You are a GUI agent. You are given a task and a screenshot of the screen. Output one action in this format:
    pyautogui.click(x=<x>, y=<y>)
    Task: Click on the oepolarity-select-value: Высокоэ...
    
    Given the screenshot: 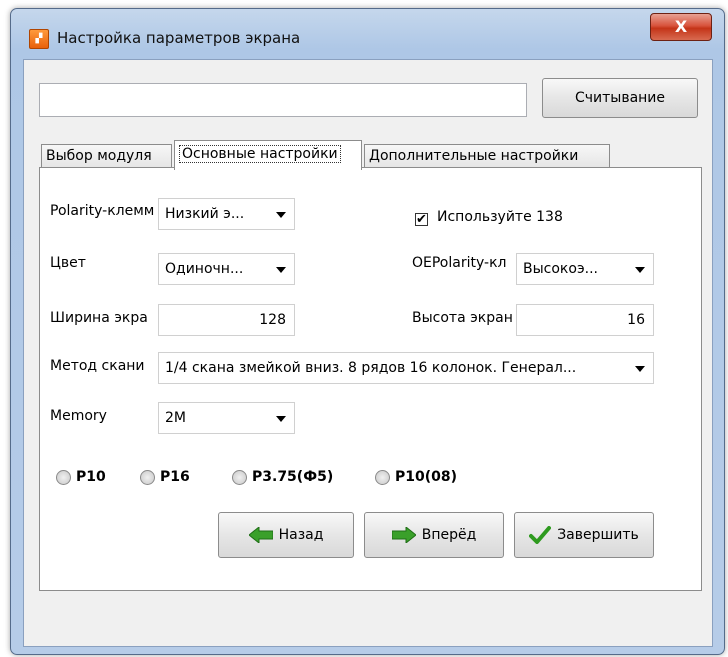 What is the action you would take?
    pyautogui.click(x=560, y=269)
    